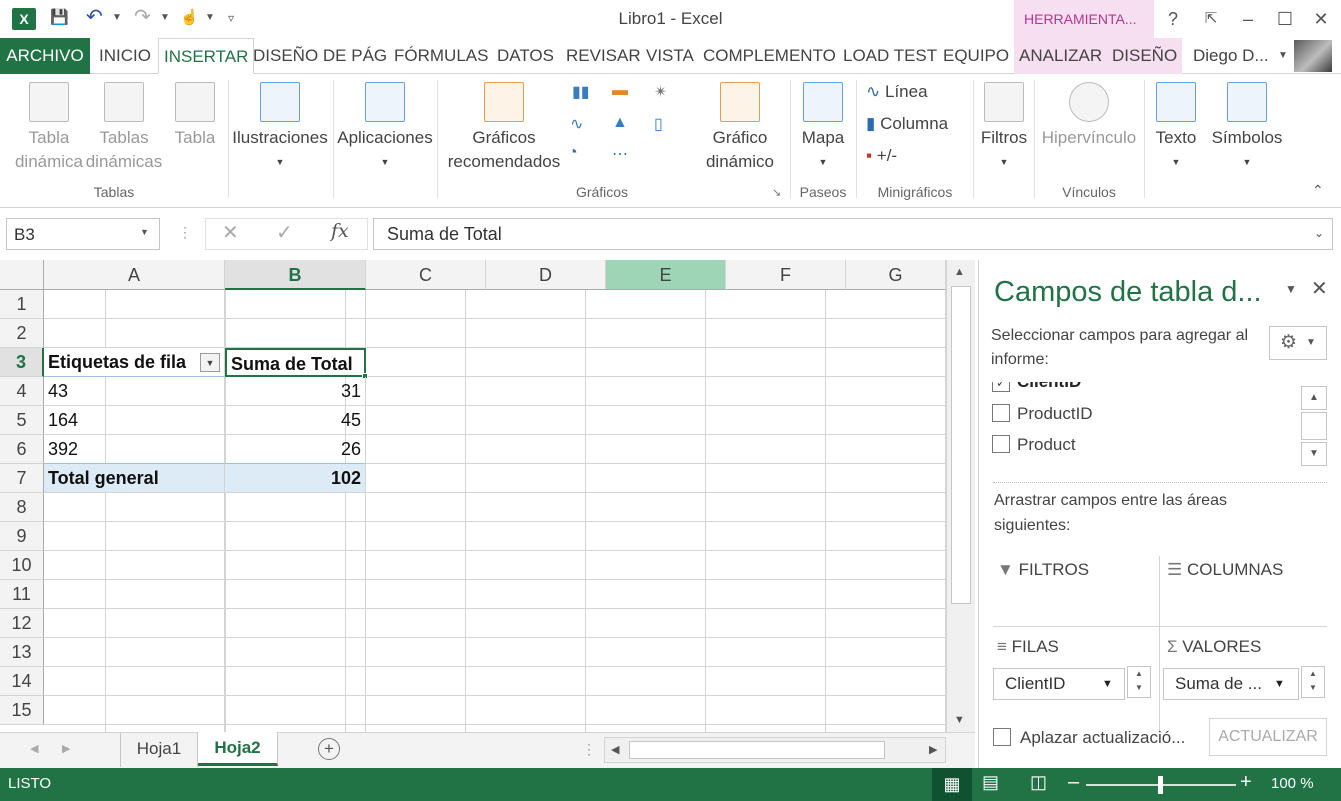 The image size is (1341, 801). I want to click on tab-archivo: ARCHIVO, so click(45, 56).